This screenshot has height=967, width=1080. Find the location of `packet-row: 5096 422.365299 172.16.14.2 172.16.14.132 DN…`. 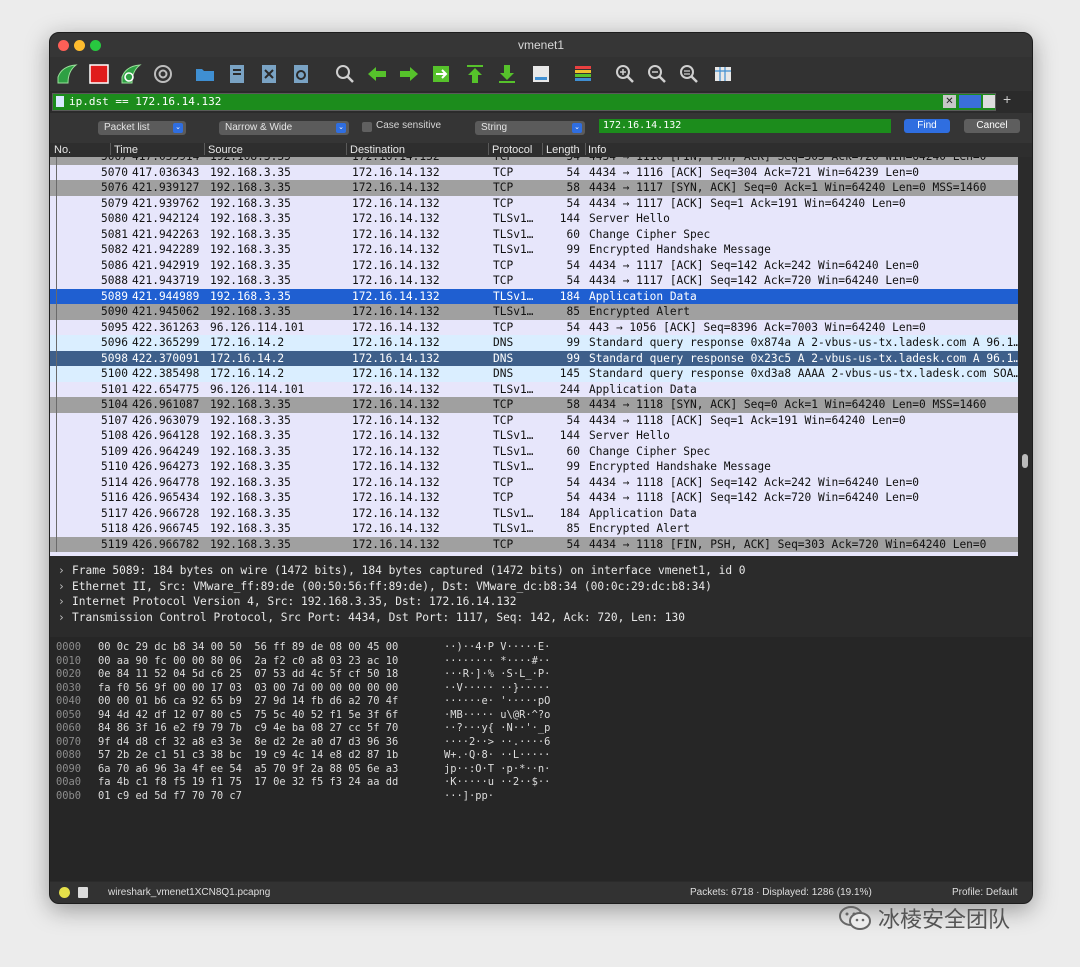

packet-row: 5096 422.365299 172.16.14.2 172.16.14.132 DN… is located at coordinates (534, 343).